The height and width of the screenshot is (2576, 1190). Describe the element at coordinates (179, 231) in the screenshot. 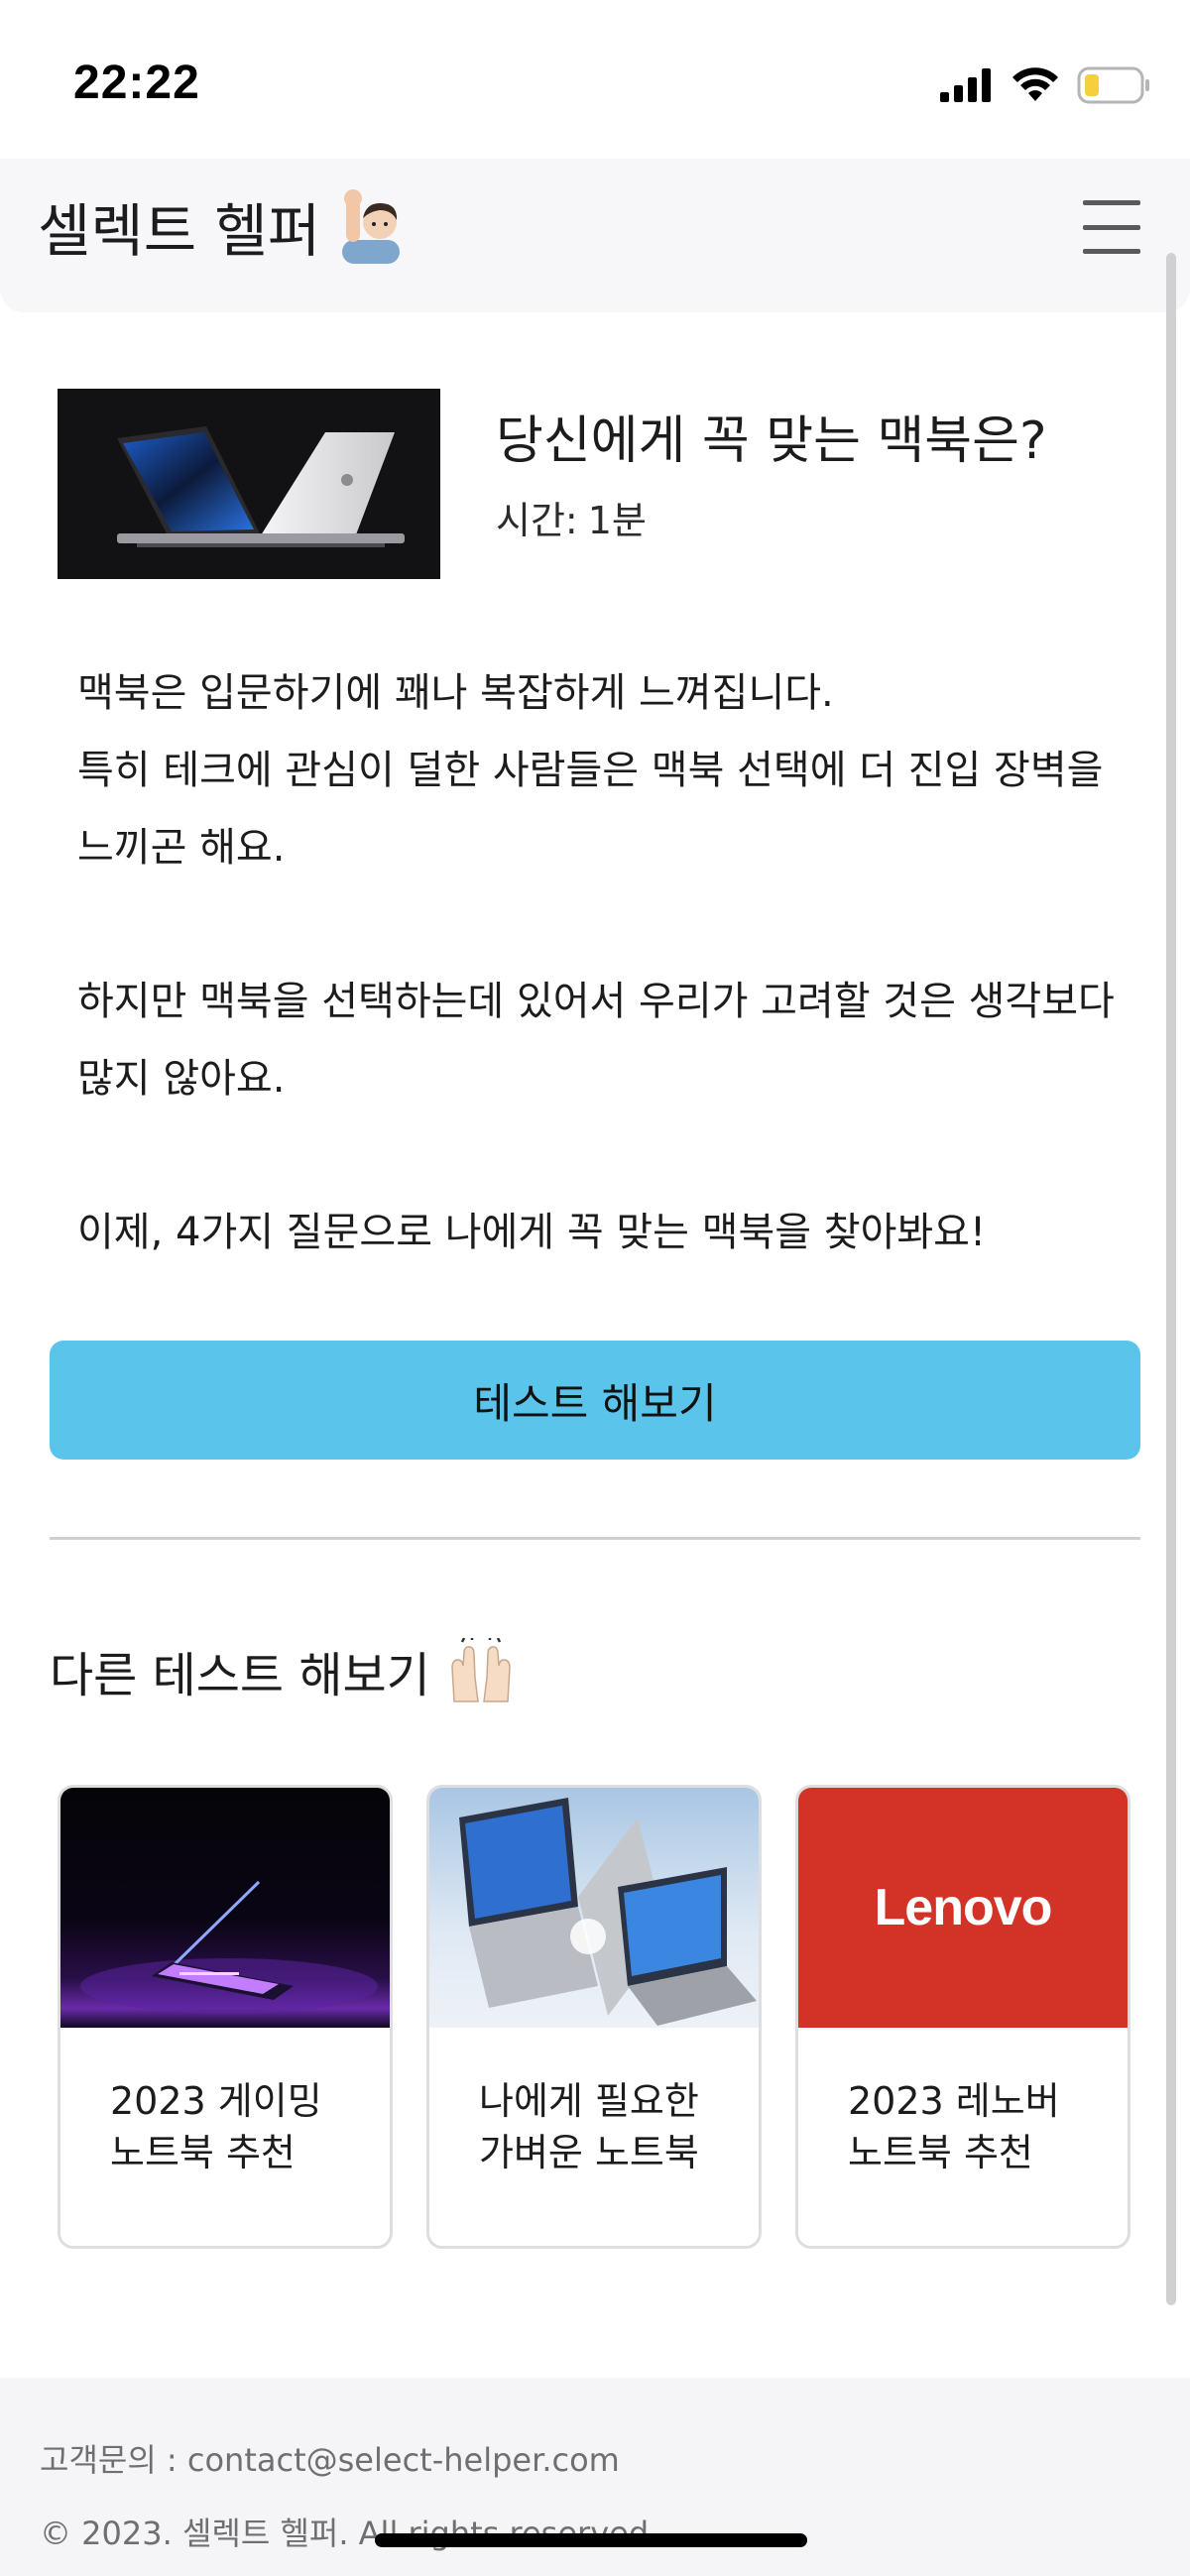

I see `brand-title: 셀렉트 헬퍼` at that location.